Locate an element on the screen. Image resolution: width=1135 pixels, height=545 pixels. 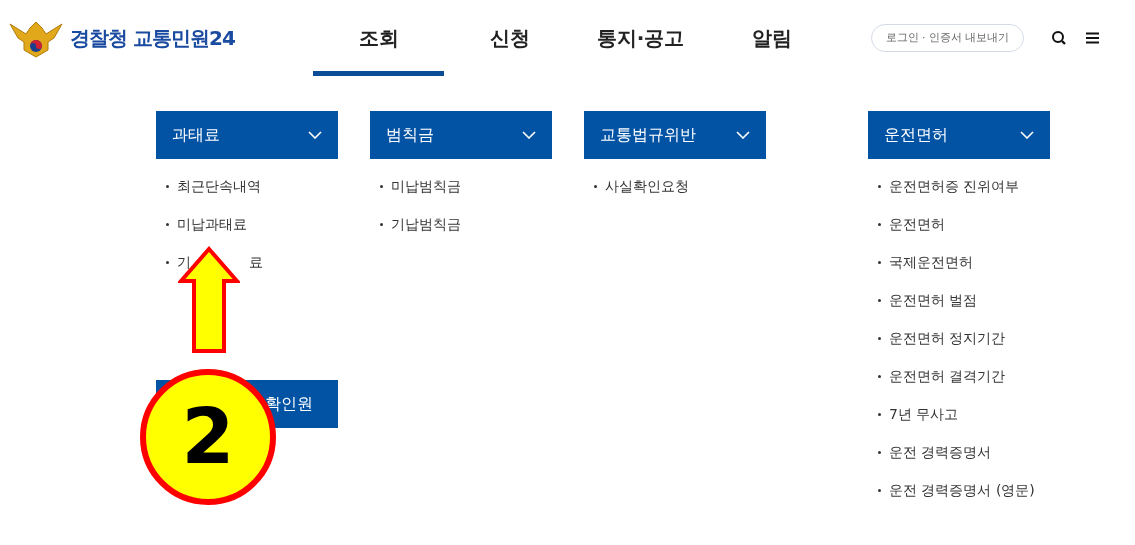
menu-link: 기 is located at coordinates (184, 262).